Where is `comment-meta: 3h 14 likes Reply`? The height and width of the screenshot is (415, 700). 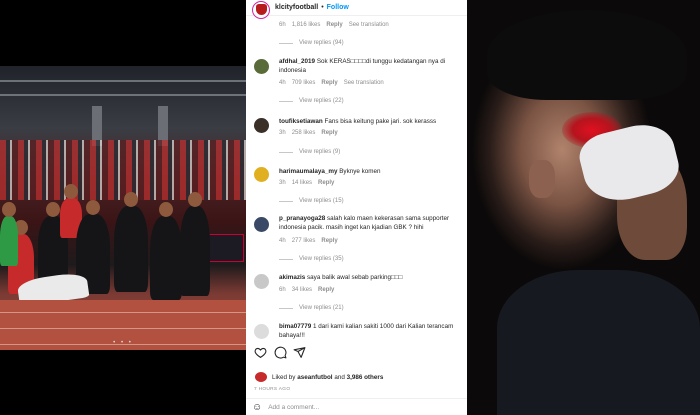 comment-meta: 3h 14 likes Reply is located at coordinates (306, 183).